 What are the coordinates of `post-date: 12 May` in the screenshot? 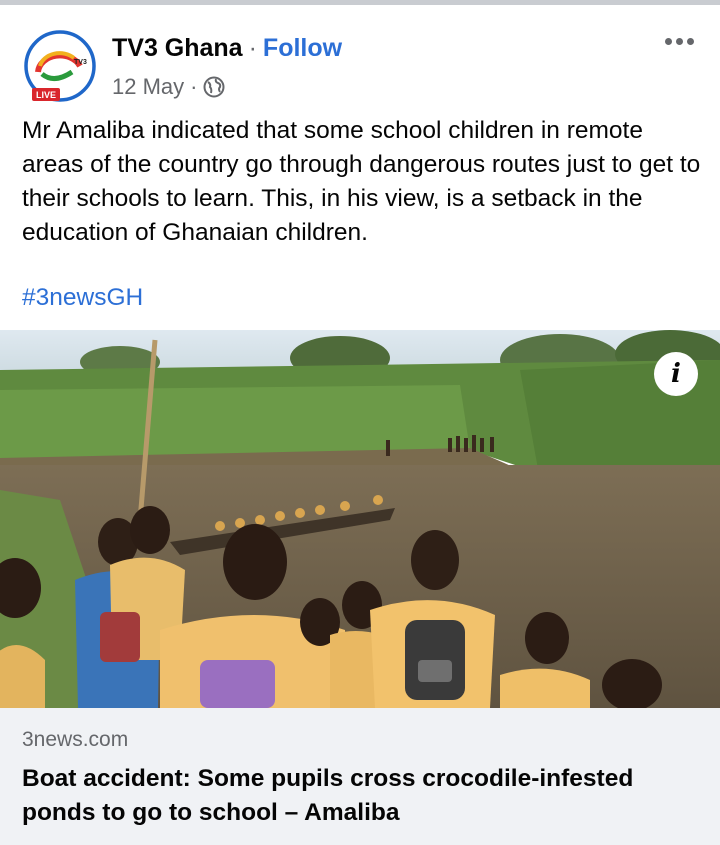 It's located at (148, 87).